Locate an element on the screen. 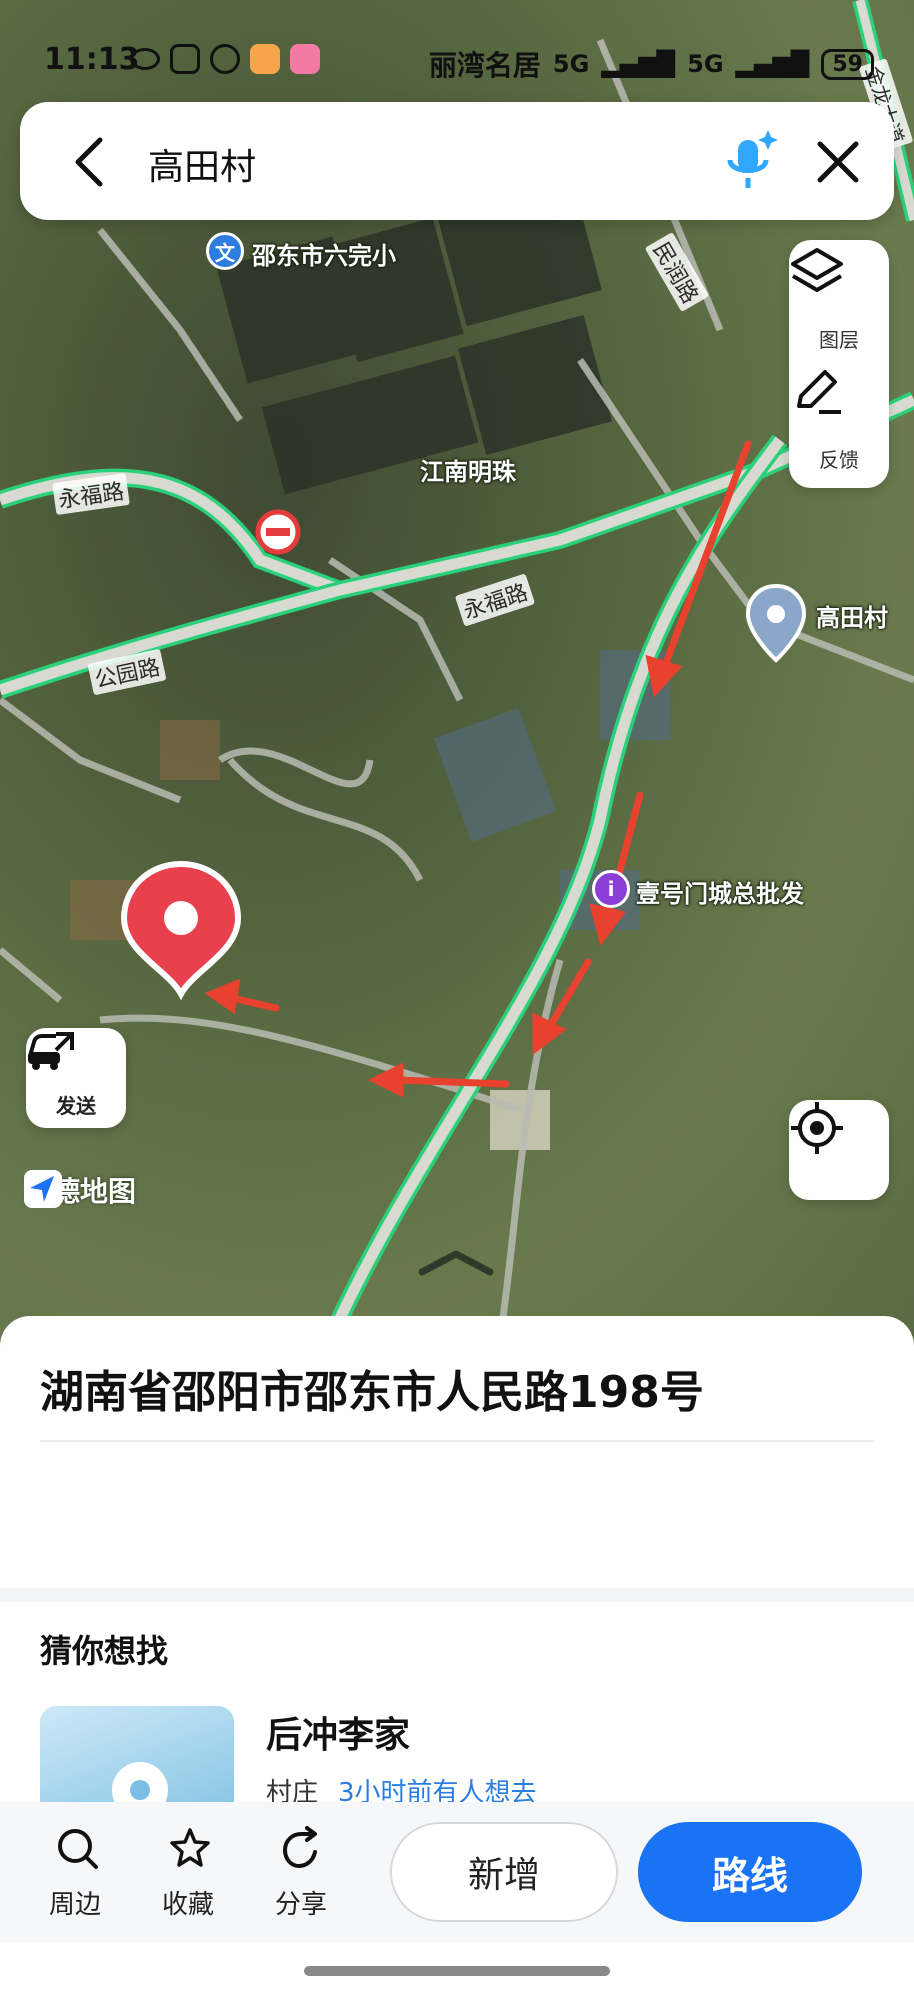 This screenshot has height=2000, width=914. search-query: 高田村 is located at coordinates (202, 164).